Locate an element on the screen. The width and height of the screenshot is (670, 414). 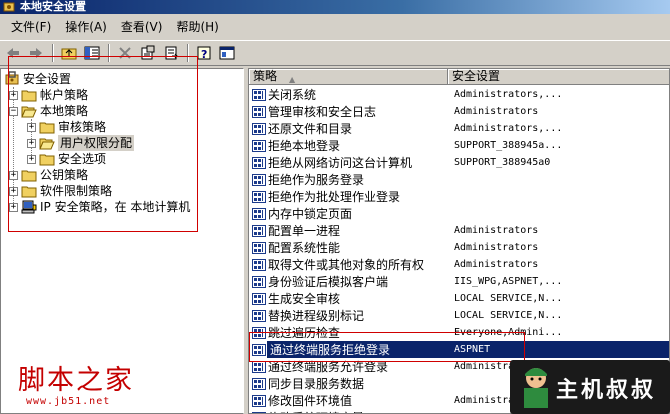
console-icon is located at coordinates (227, 53).